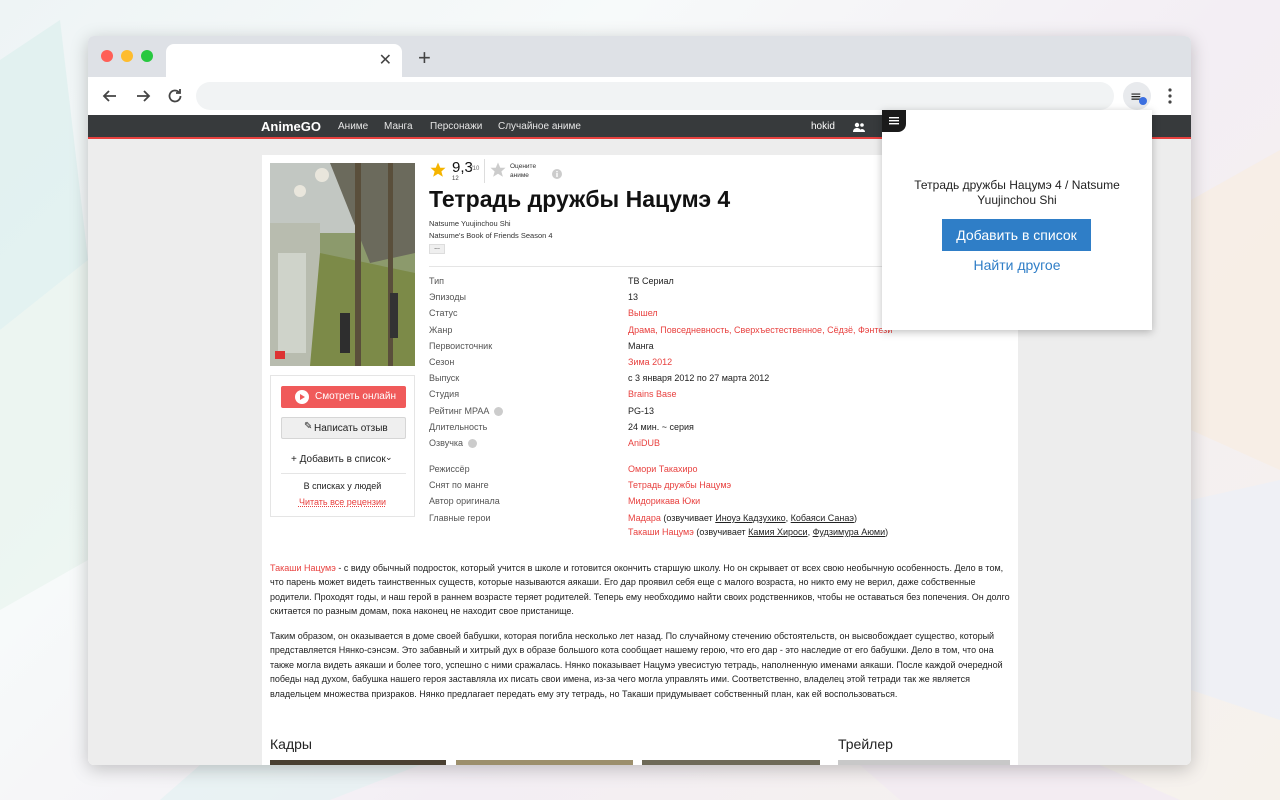  What do you see at coordinates (1137, 96) in the screenshot?
I see `extension-icon: ≡` at bounding box center [1137, 96].